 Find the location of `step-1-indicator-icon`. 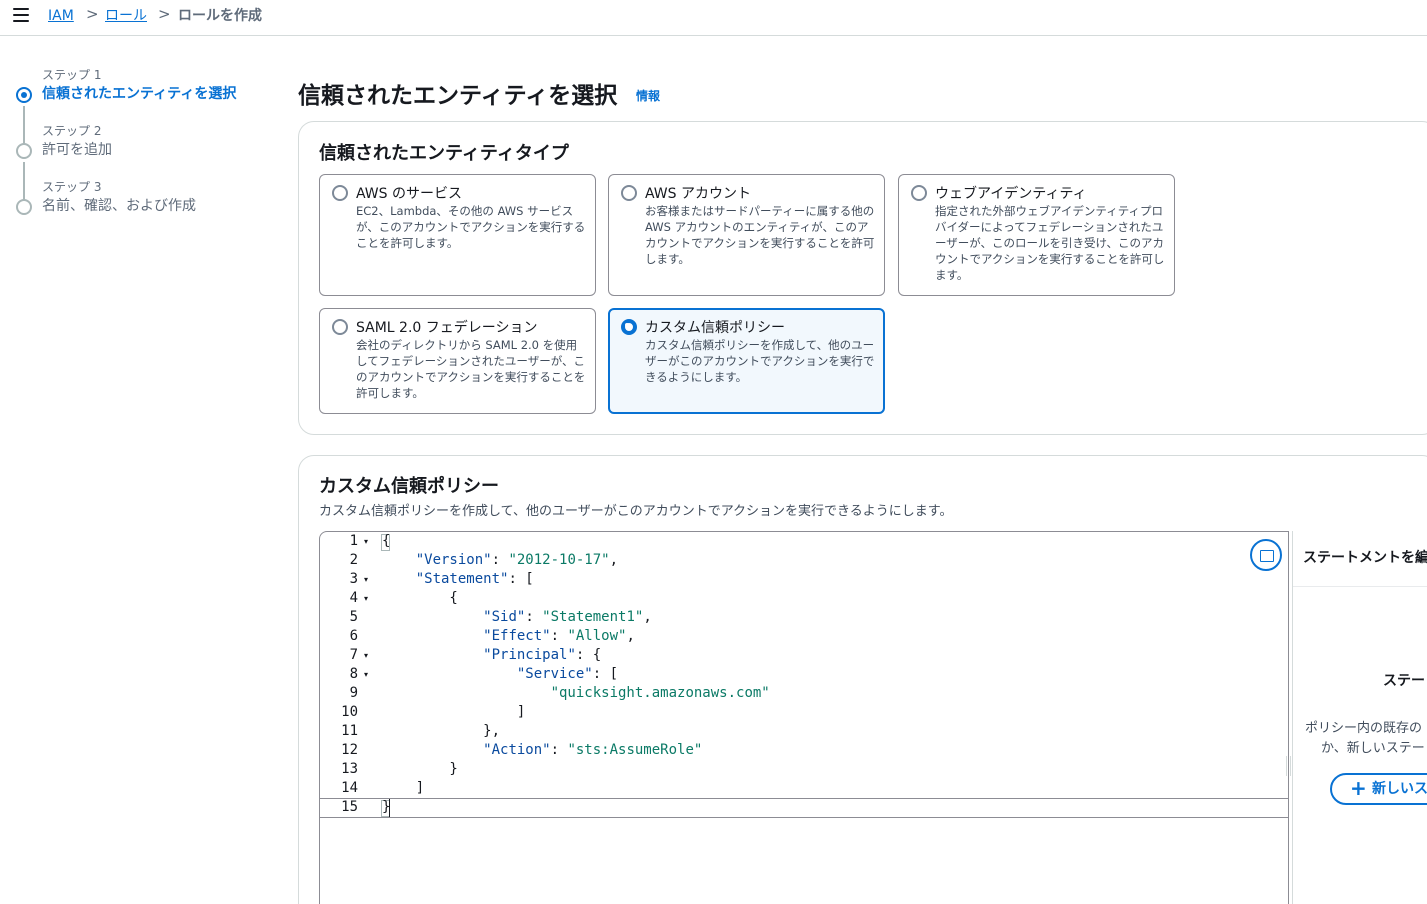

step-1-indicator-icon is located at coordinates (24, 95).